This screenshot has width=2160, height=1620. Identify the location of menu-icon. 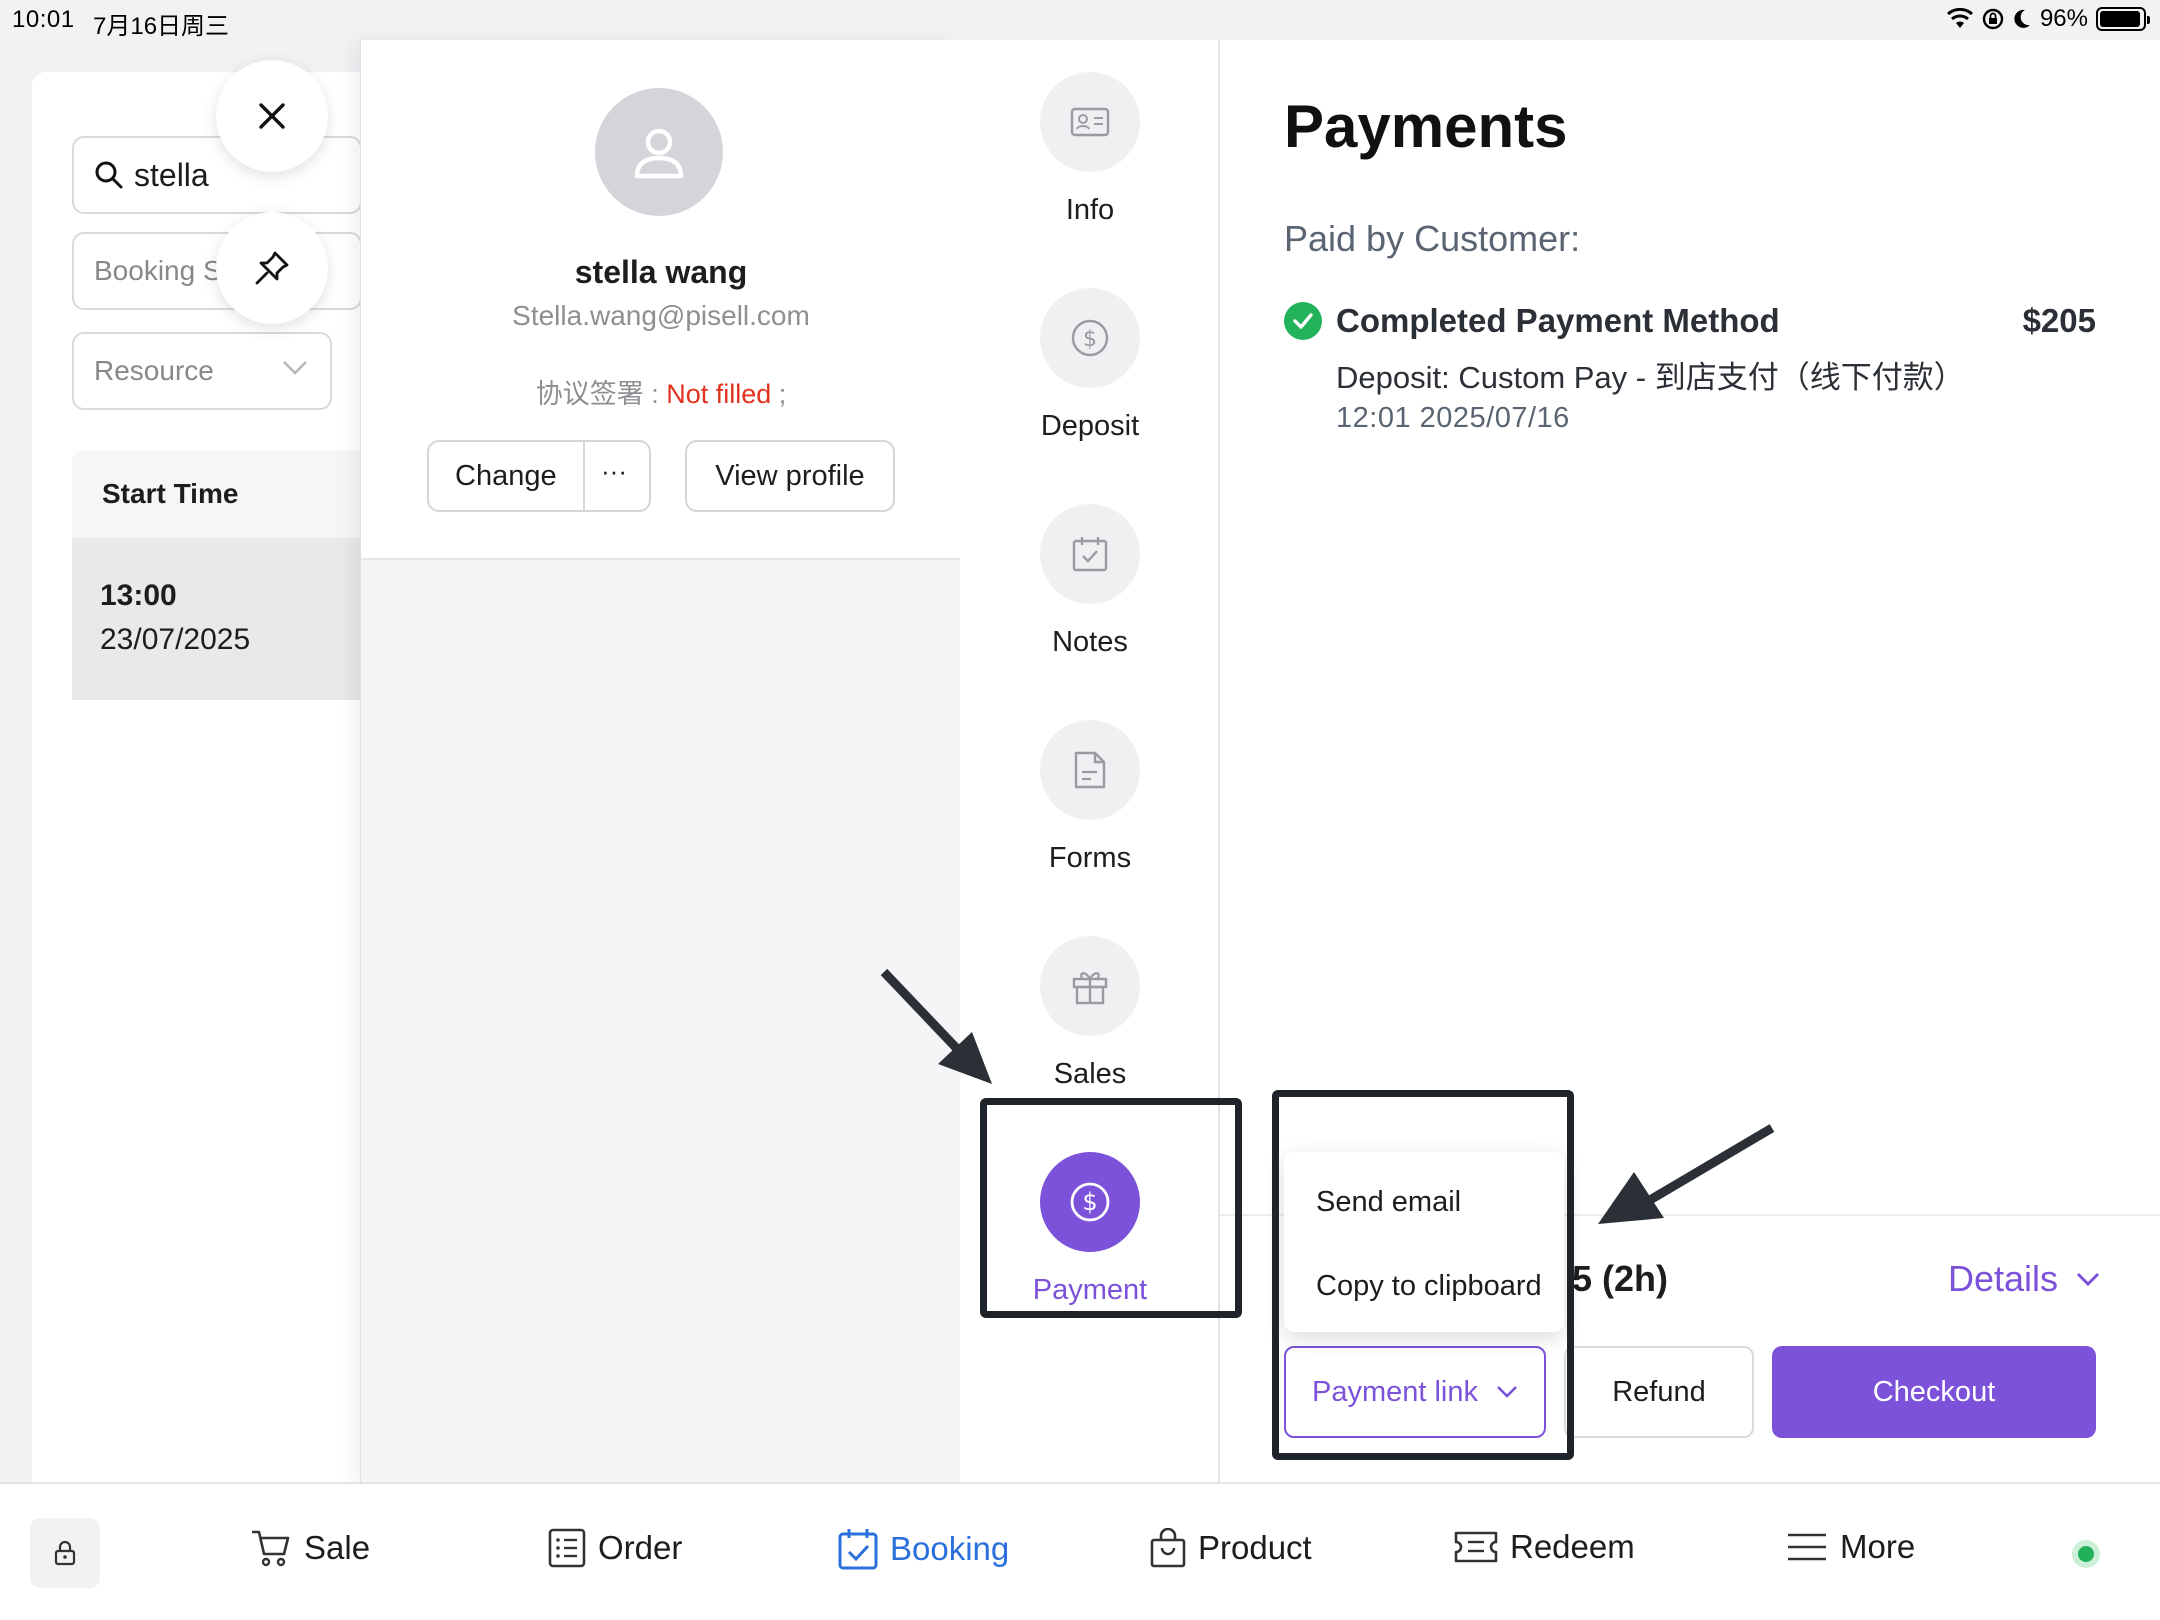
(1807, 1547).